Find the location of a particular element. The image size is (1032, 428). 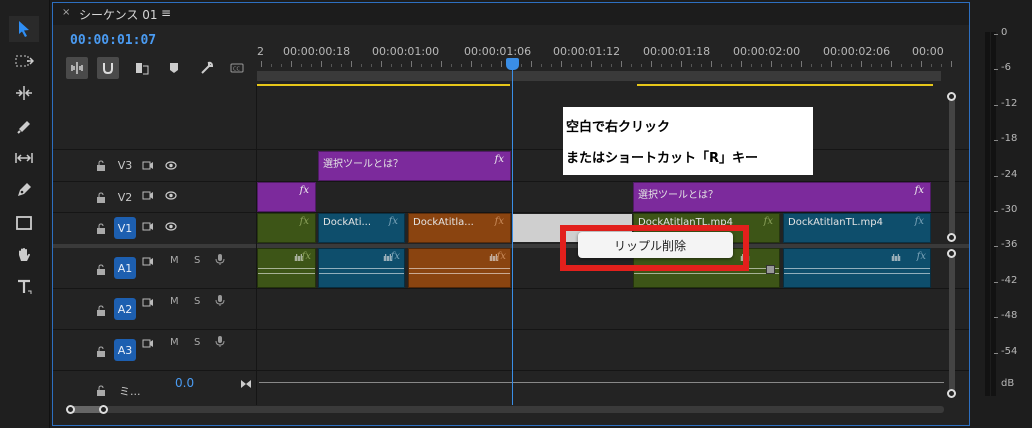

ruler-label: 00:00:01:06 is located at coordinates (498, 51).